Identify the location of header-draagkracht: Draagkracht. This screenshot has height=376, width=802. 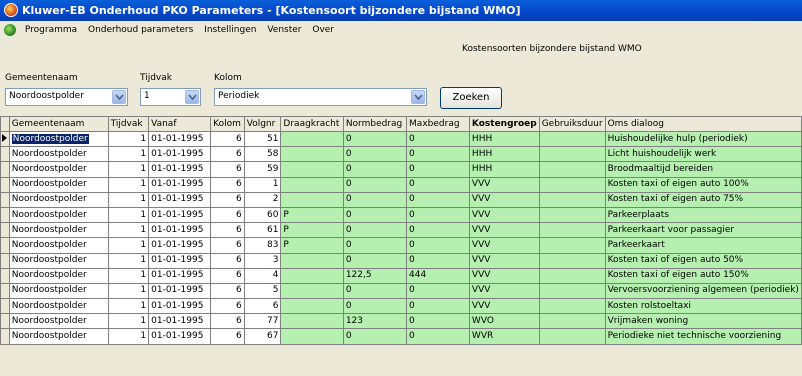
(312, 124).